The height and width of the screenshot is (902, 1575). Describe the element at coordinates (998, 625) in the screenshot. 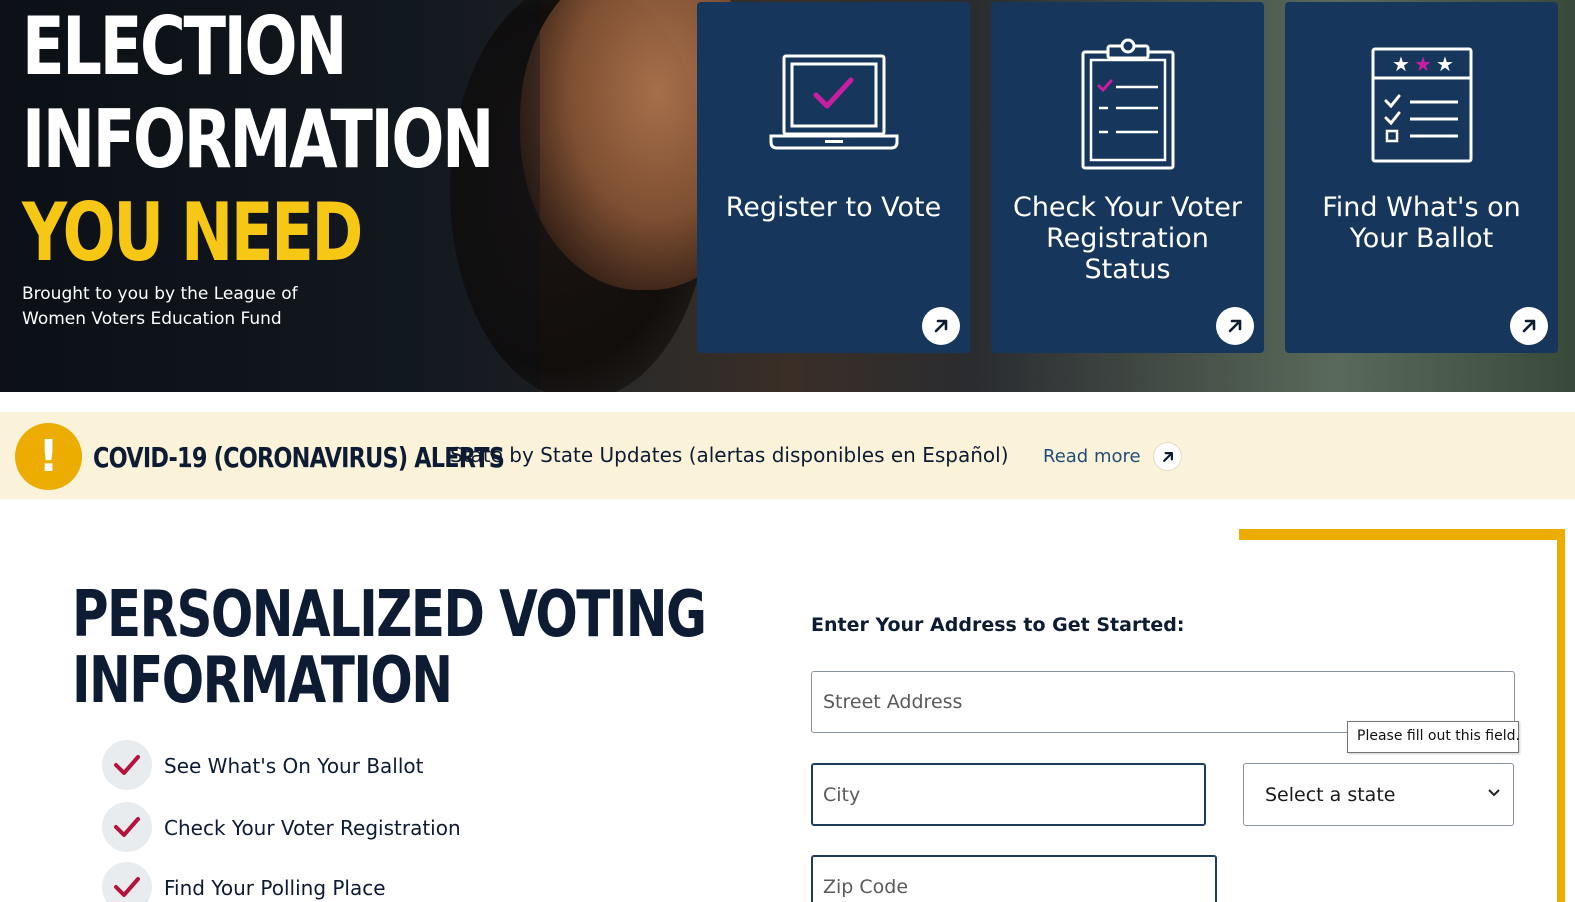

I see `form-heading: Enter Your Address to Get Started:` at that location.